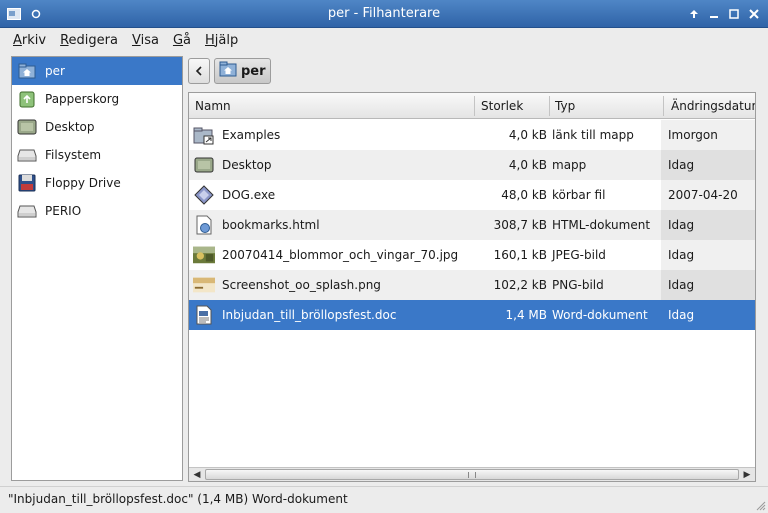 This screenshot has width=768, height=513. What do you see at coordinates (204, 225) in the screenshot?
I see `html-icon` at bounding box center [204, 225].